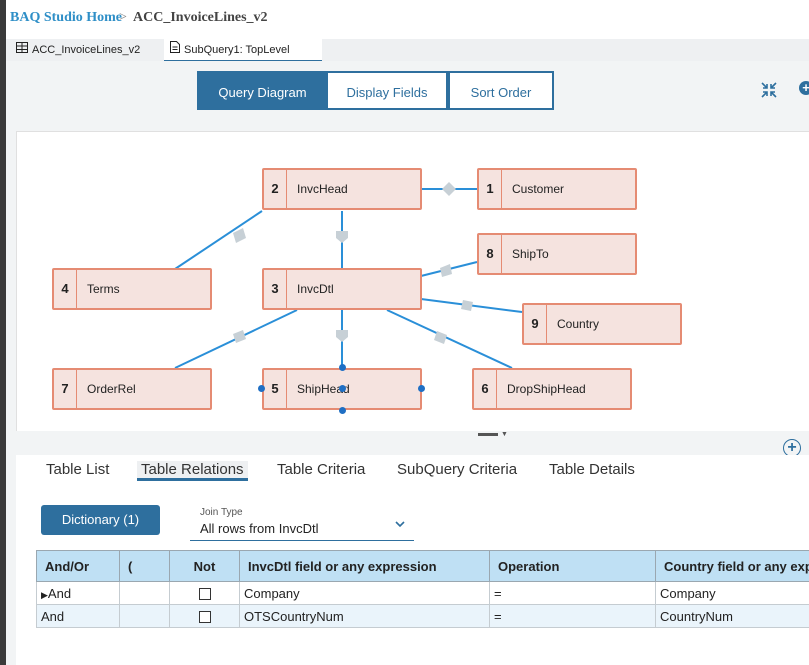 The height and width of the screenshot is (665, 809). What do you see at coordinates (407, 17) in the screenshot?
I see `breadcrumb: BAQ Studio Home > ACC_InvoiceLines_v2` at bounding box center [407, 17].